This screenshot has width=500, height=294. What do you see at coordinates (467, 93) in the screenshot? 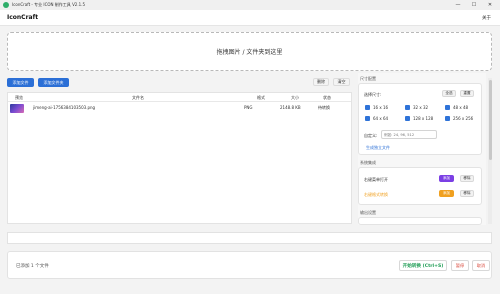
I see `reset-button: 重置` at bounding box center [467, 93].